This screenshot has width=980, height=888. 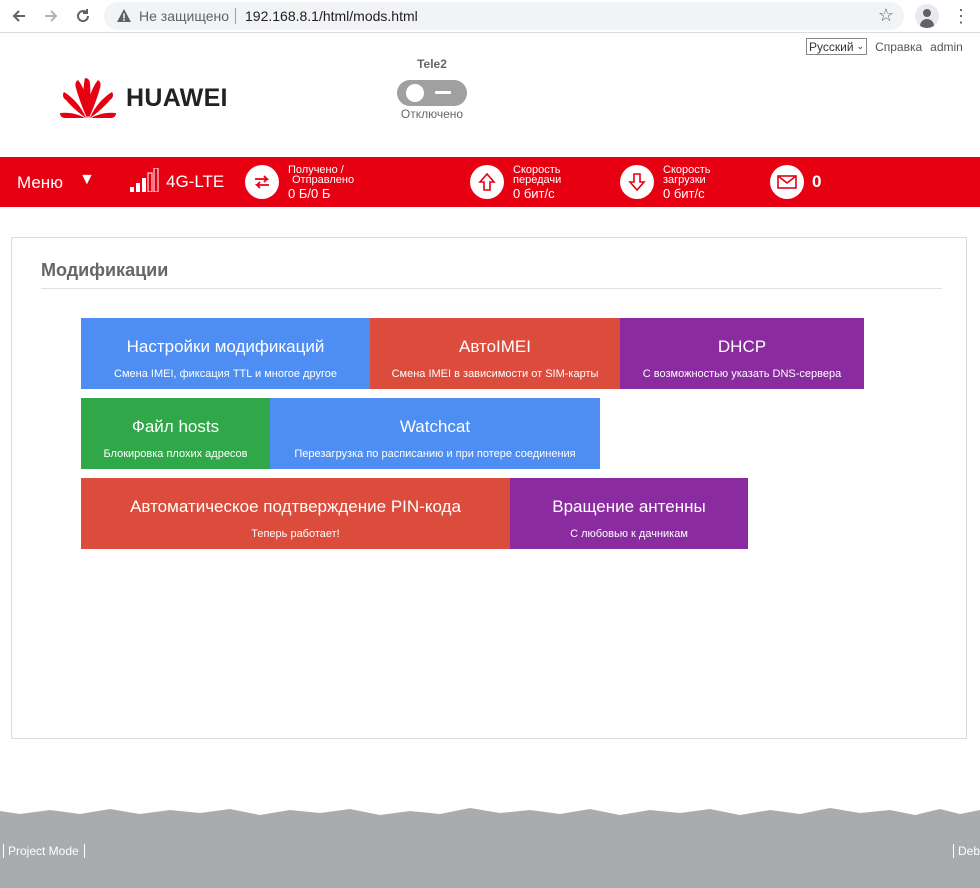 What do you see at coordinates (886, 15) in the screenshot?
I see `bookmark-star-icon: ☆` at bounding box center [886, 15].